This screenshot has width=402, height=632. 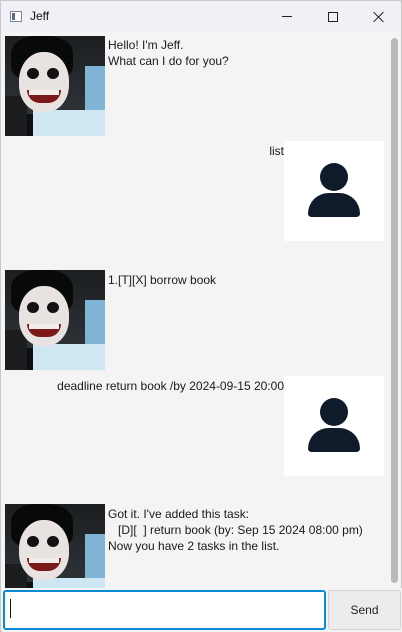 I want to click on minimize-button, so click(x=287, y=16).